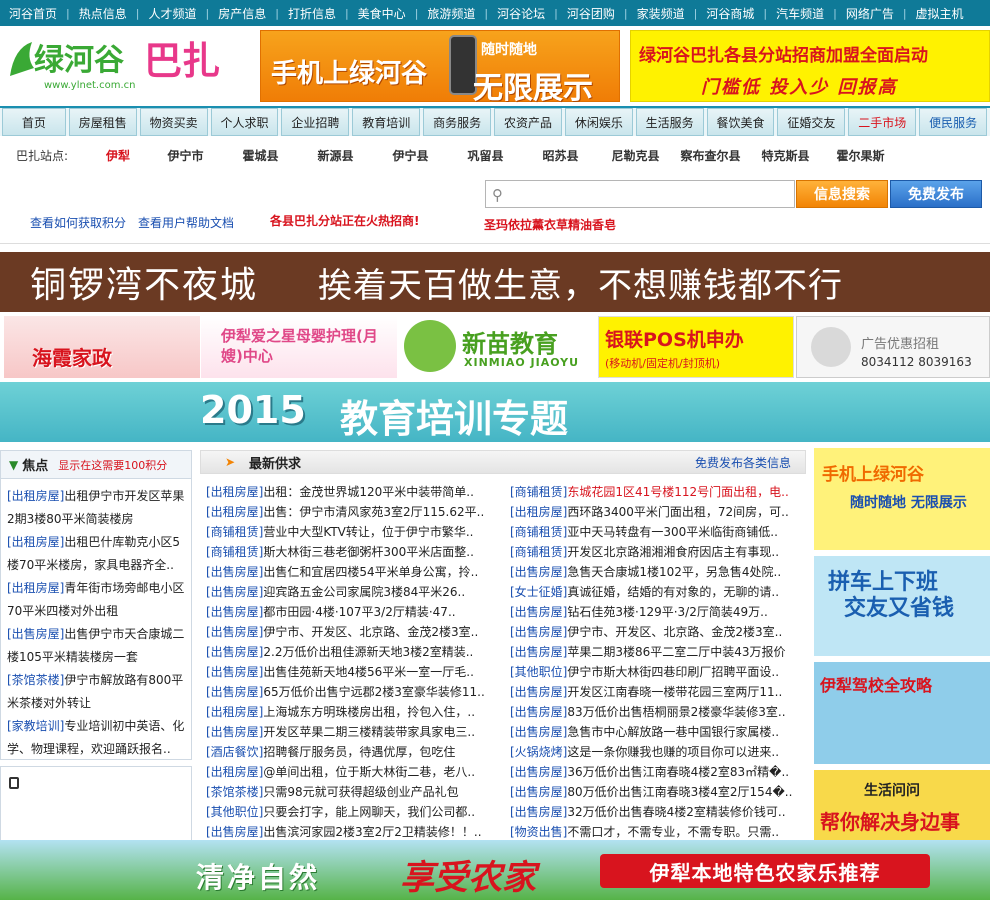 This screenshot has height=900, width=990. I want to click on supply-item: [出售房屋]32万低价出售春晓4楼2室精装修价钱可.., so click(660, 812).